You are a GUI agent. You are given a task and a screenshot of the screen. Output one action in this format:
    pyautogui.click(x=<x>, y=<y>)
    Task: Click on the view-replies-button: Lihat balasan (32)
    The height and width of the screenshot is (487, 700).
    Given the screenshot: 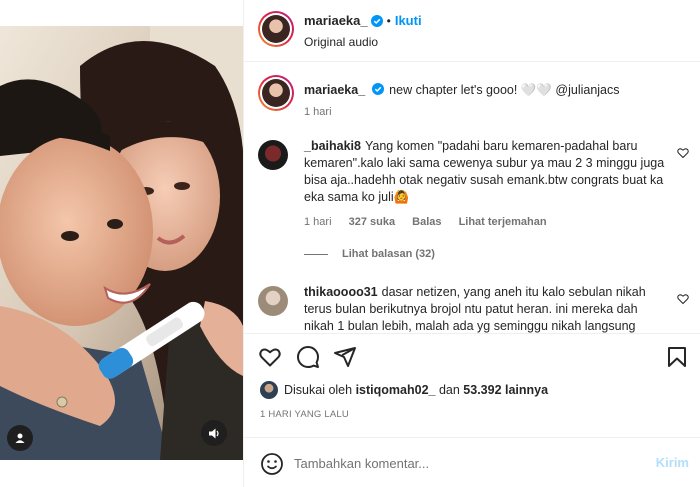 What is the action you would take?
    pyautogui.click(x=369, y=254)
    